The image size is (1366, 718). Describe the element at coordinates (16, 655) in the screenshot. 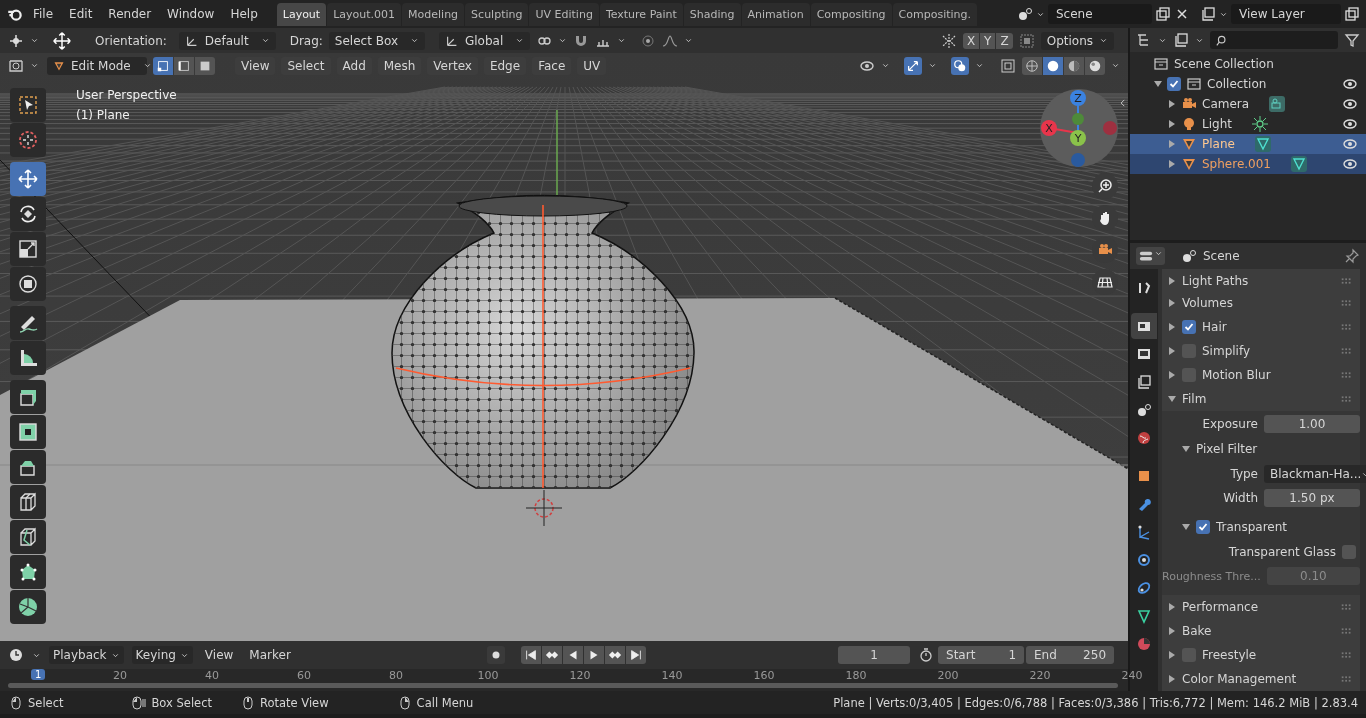

I see `clock-icon` at that location.